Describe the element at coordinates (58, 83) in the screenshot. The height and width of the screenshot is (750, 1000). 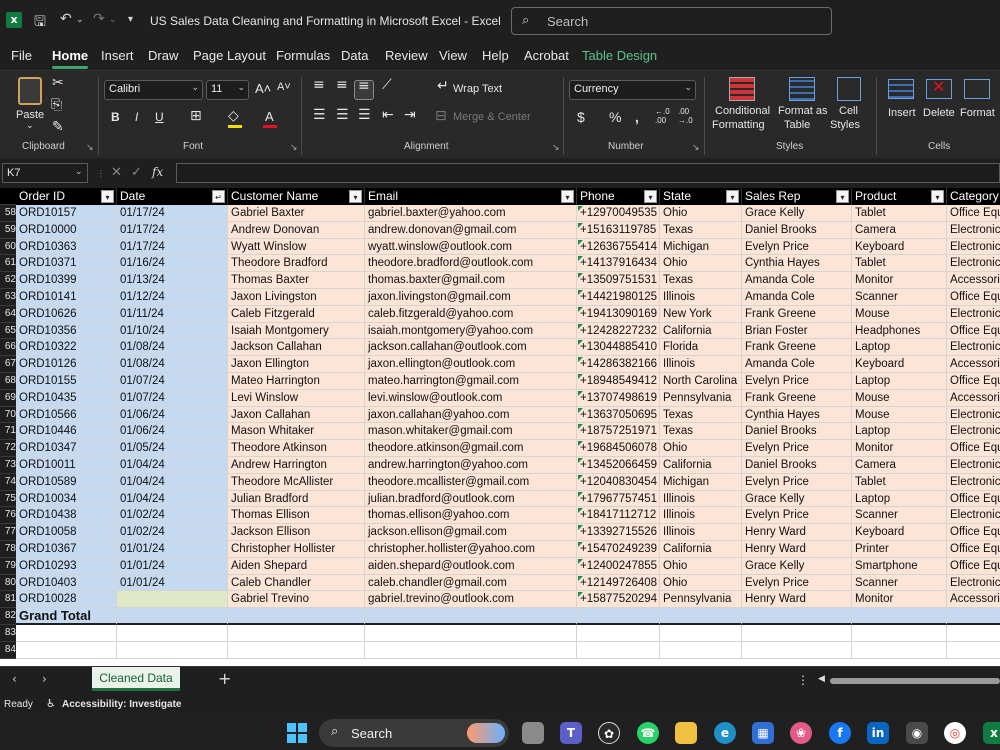
I see `cut-icon: ✂` at that location.